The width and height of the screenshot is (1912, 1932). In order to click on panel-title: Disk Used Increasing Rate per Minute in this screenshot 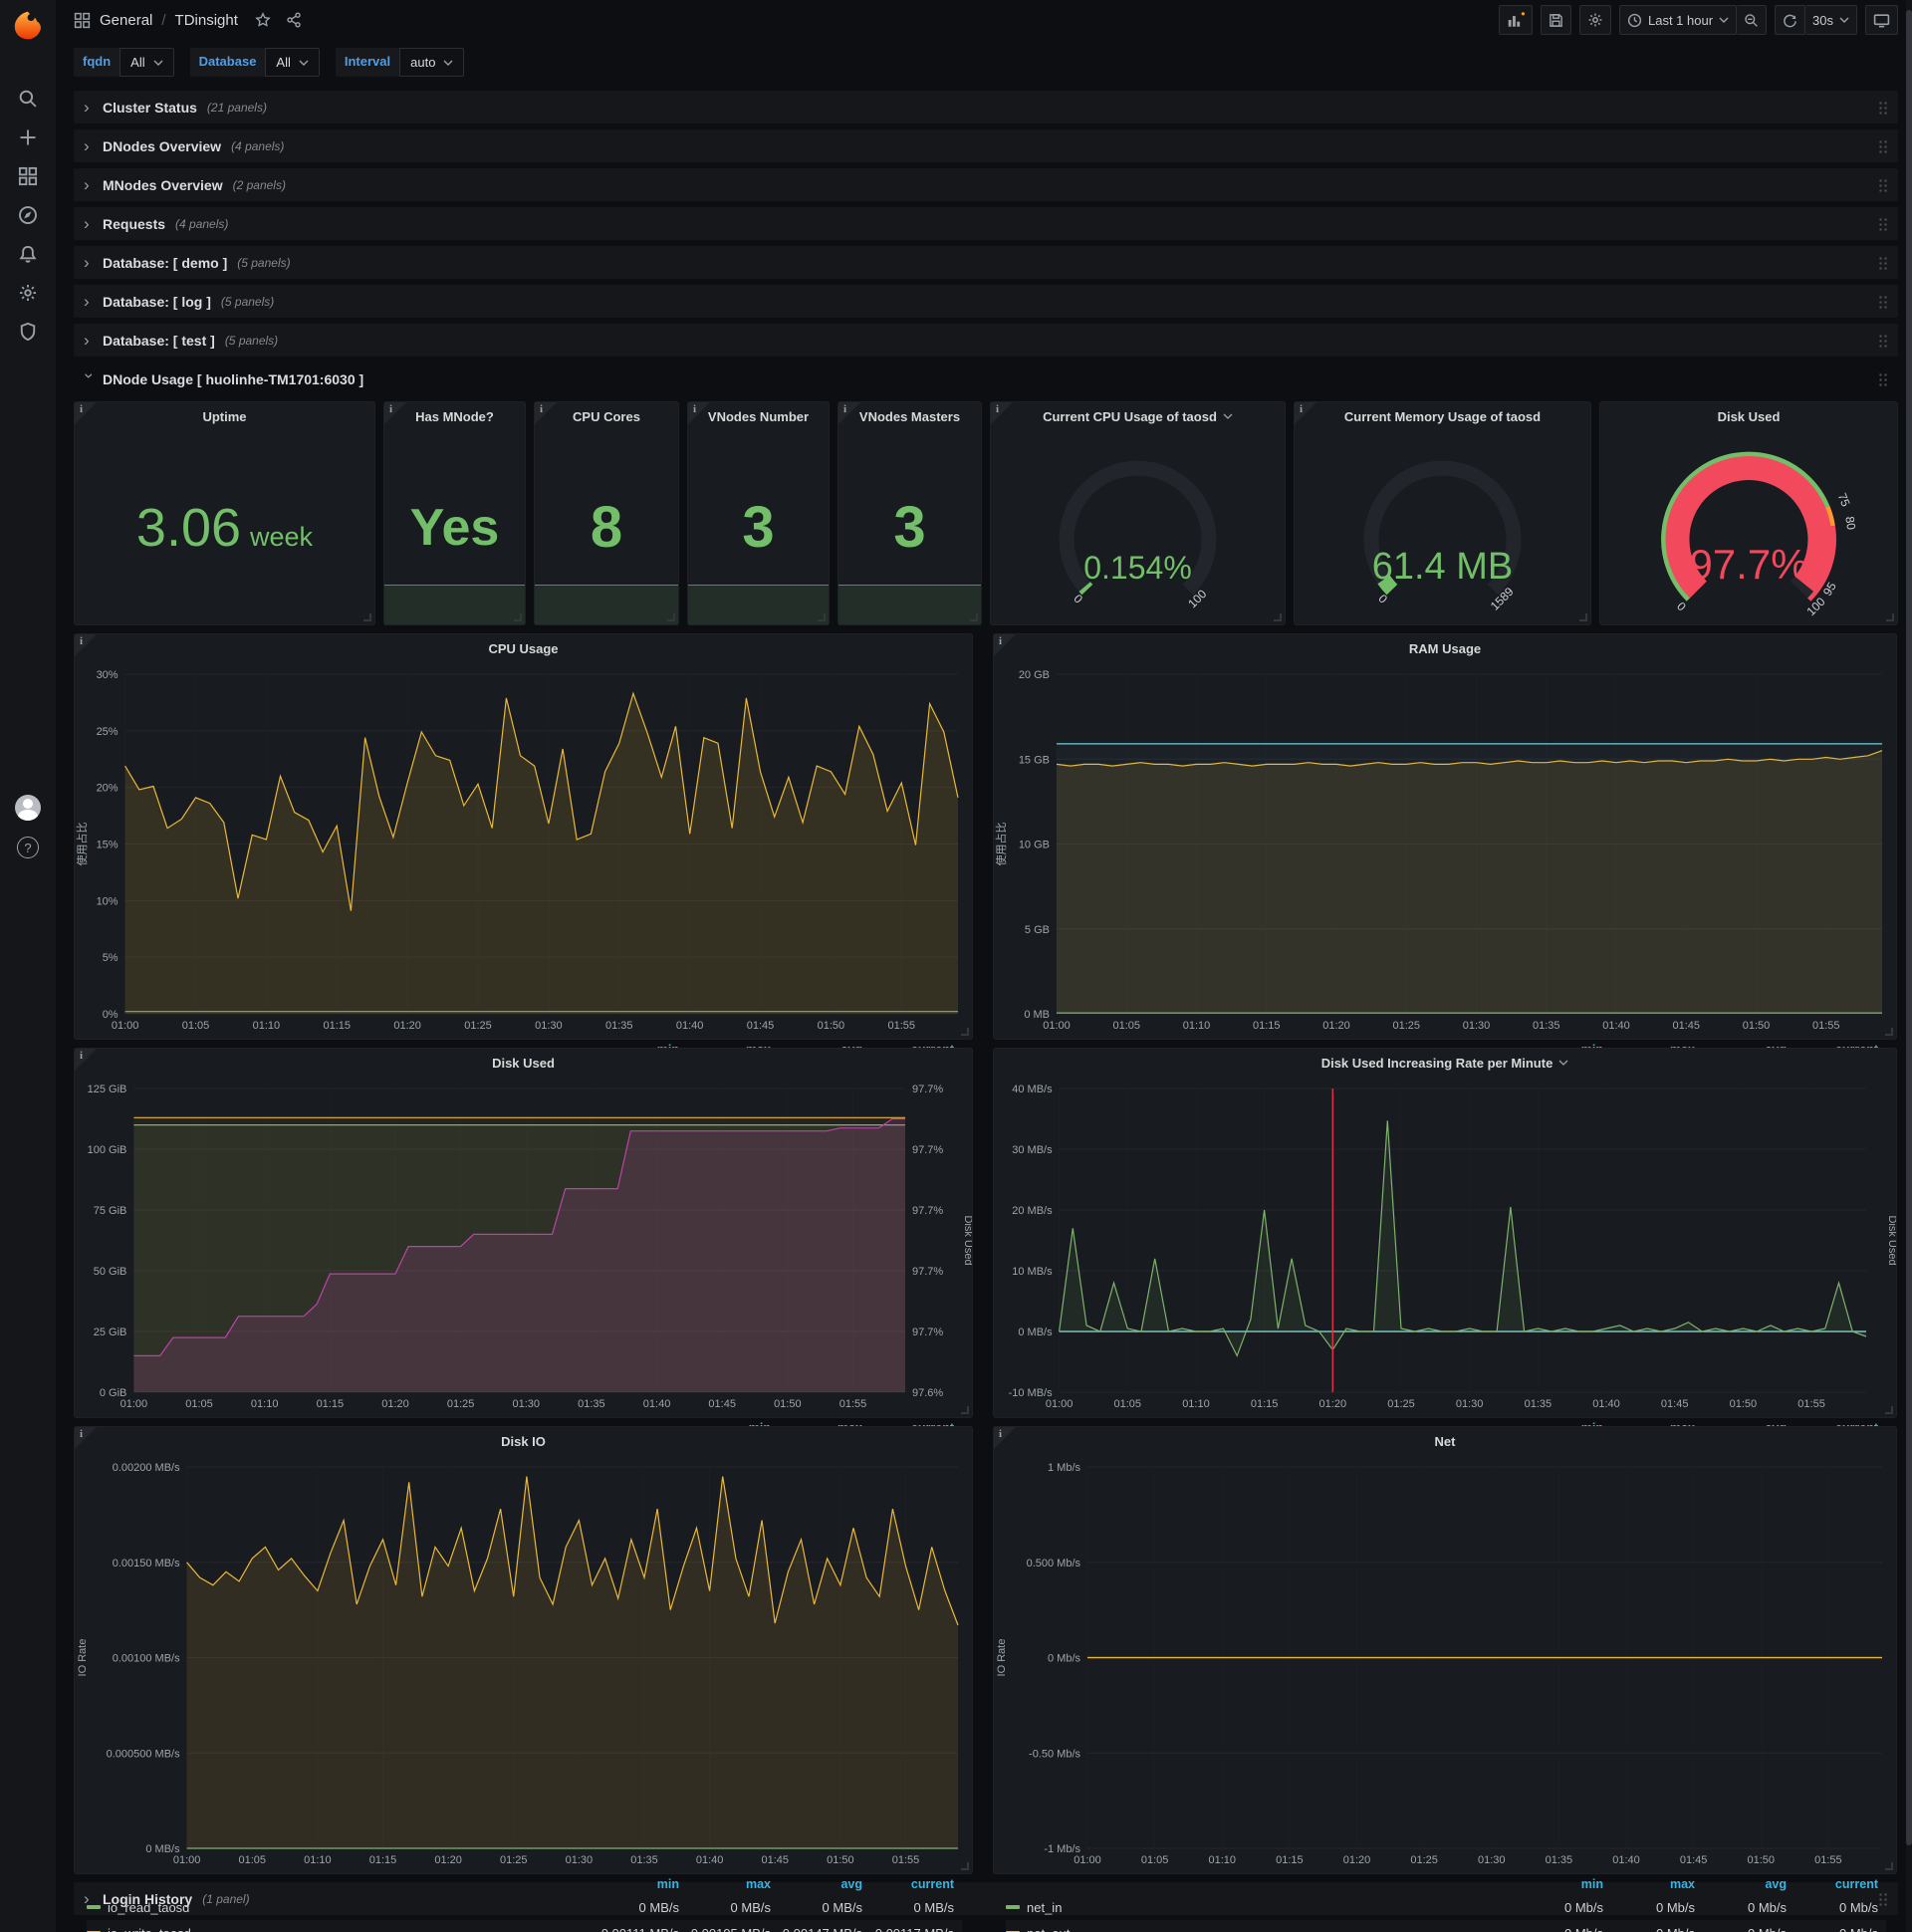, I will do `click(1445, 1063)`.